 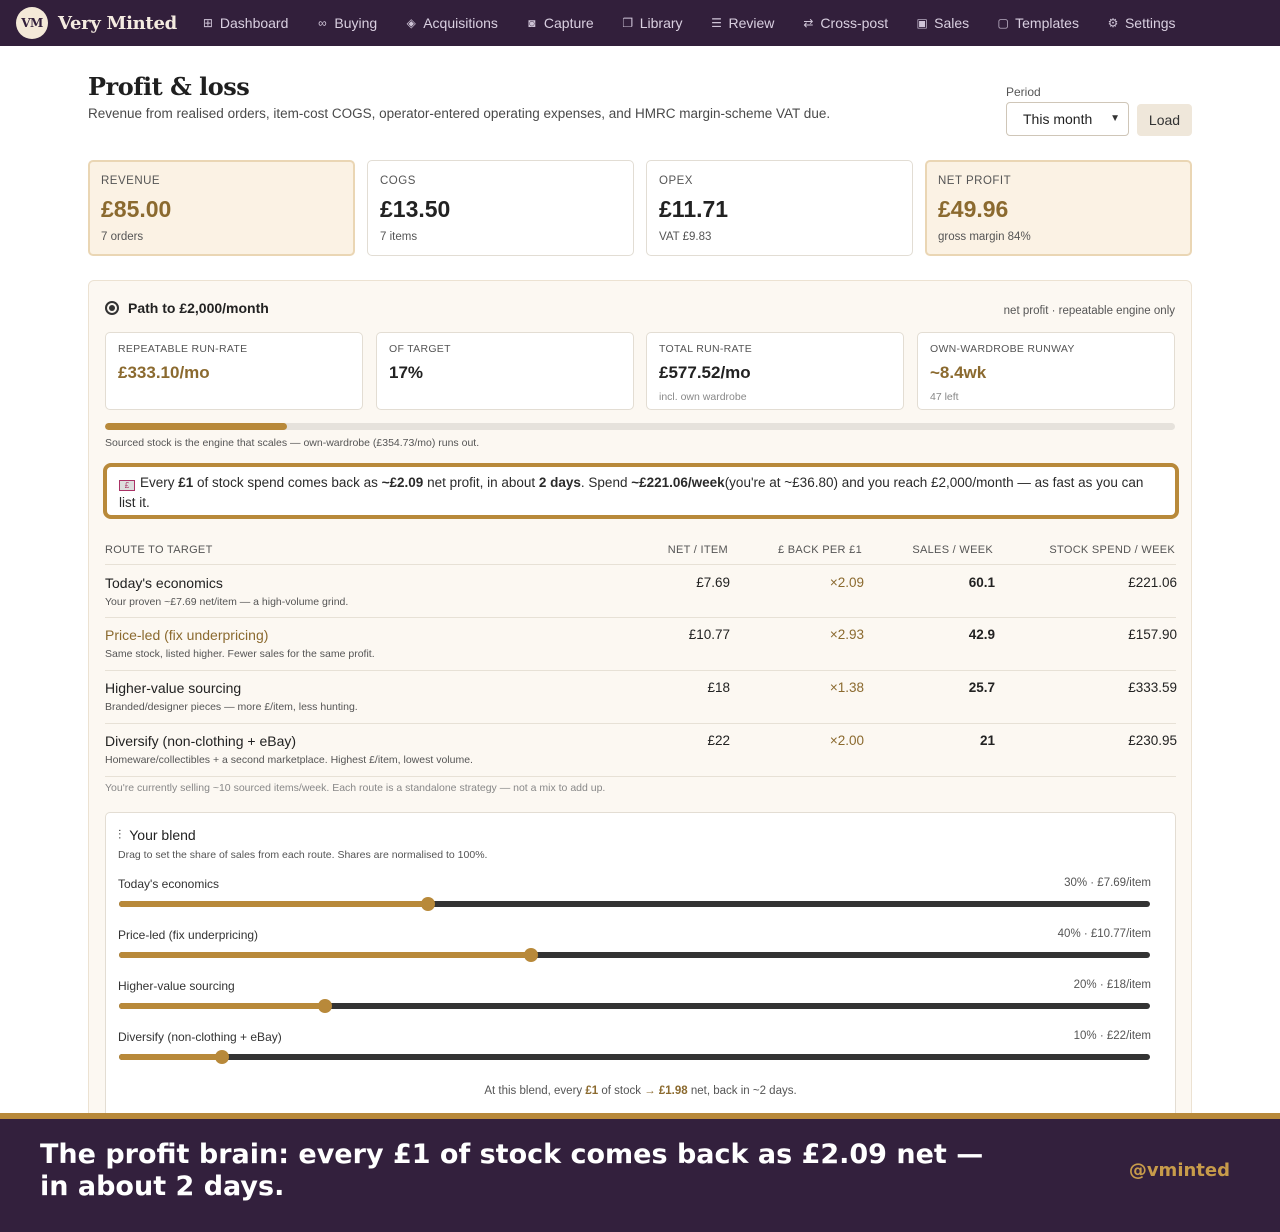 What do you see at coordinates (1003, 23) in the screenshot?
I see `message-icon: ▢` at bounding box center [1003, 23].